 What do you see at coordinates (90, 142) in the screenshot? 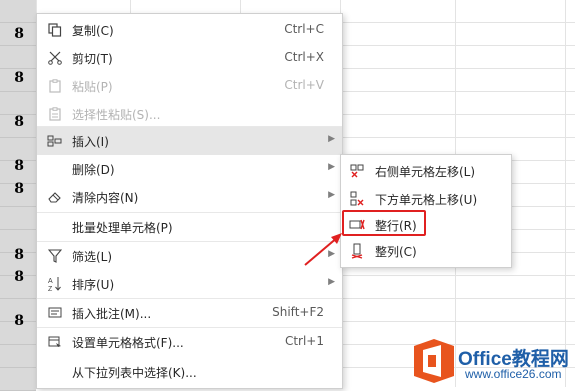
I see `menu-item-label: 插入(I)` at bounding box center [90, 142].